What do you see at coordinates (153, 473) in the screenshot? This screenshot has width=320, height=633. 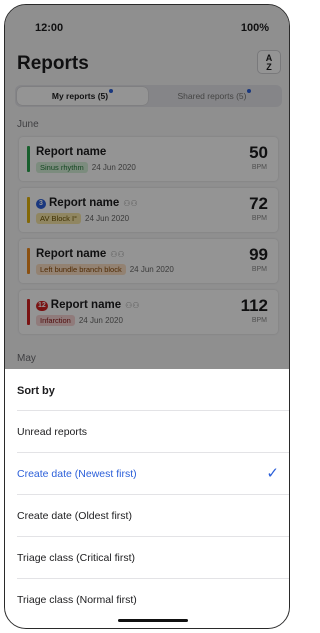 I see `sort-option-newest: Create date (Newest first) ✓` at bounding box center [153, 473].